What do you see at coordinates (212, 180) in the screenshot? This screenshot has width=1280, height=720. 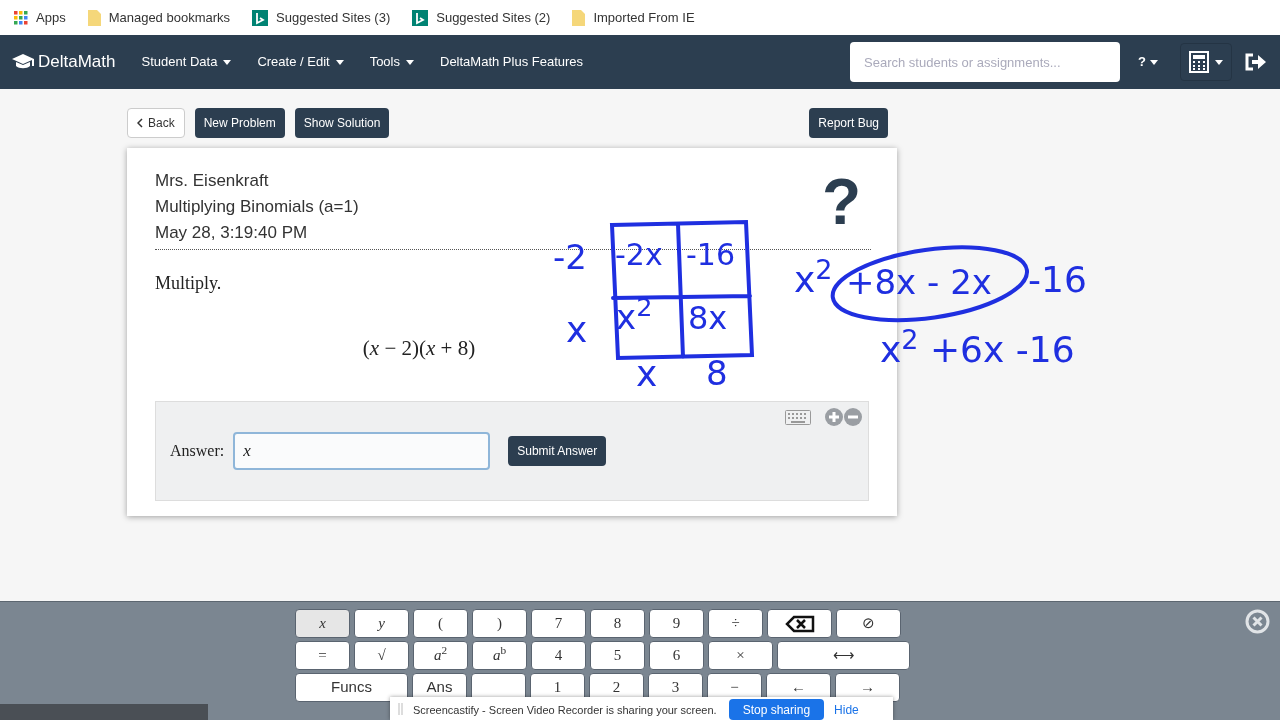 I see `teacher-name: Mrs. Eisenkraft` at bounding box center [212, 180].